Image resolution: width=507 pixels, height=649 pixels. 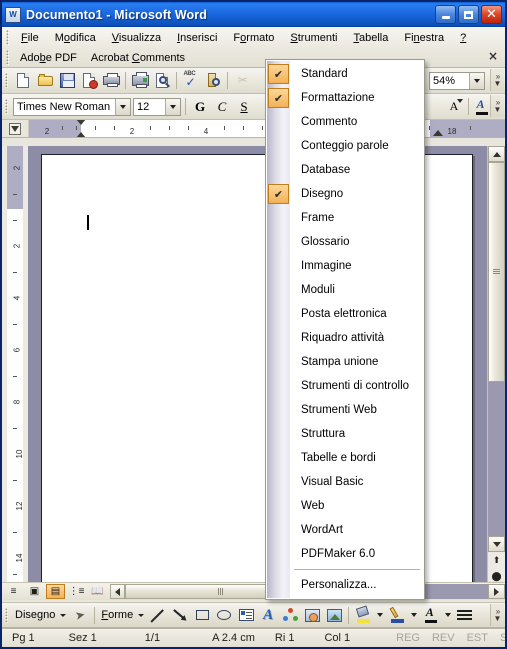 What do you see at coordinates (23, 81) in the screenshot?
I see `new-document-button` at bounding box center [23, 81].